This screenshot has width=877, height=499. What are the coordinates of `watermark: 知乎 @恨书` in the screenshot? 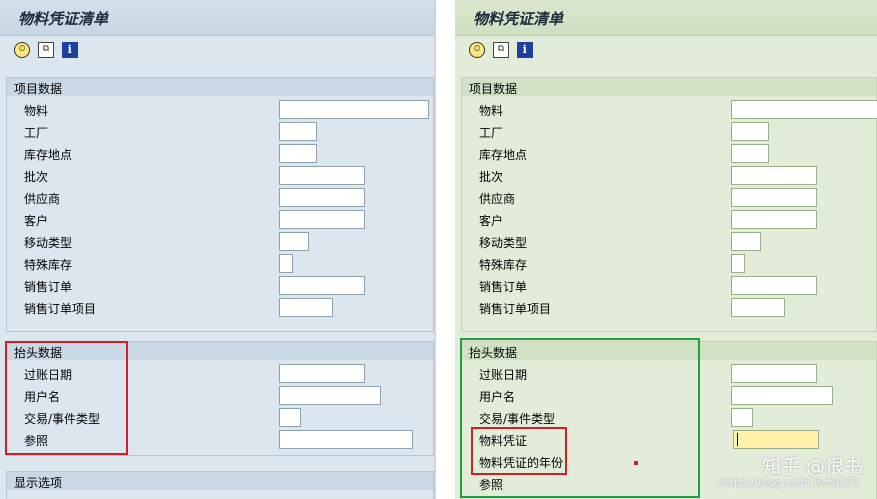 It's located at (812, 467).